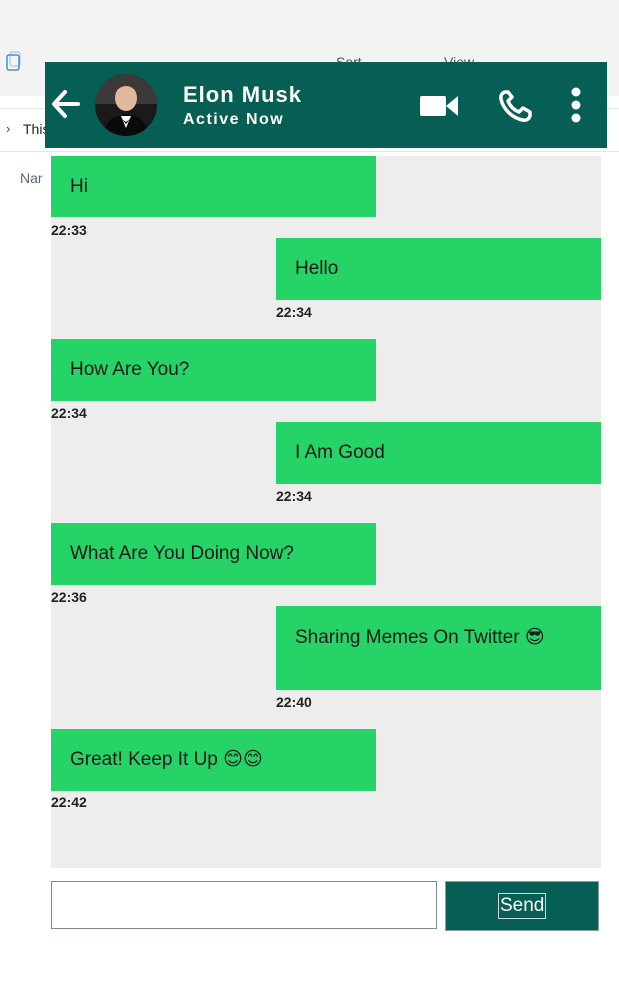 Image resolution: width=619 pixels, height=981 pixels. Describe the element at coordinates (244, 905) in the screenshot. I see `message-input` at that location.